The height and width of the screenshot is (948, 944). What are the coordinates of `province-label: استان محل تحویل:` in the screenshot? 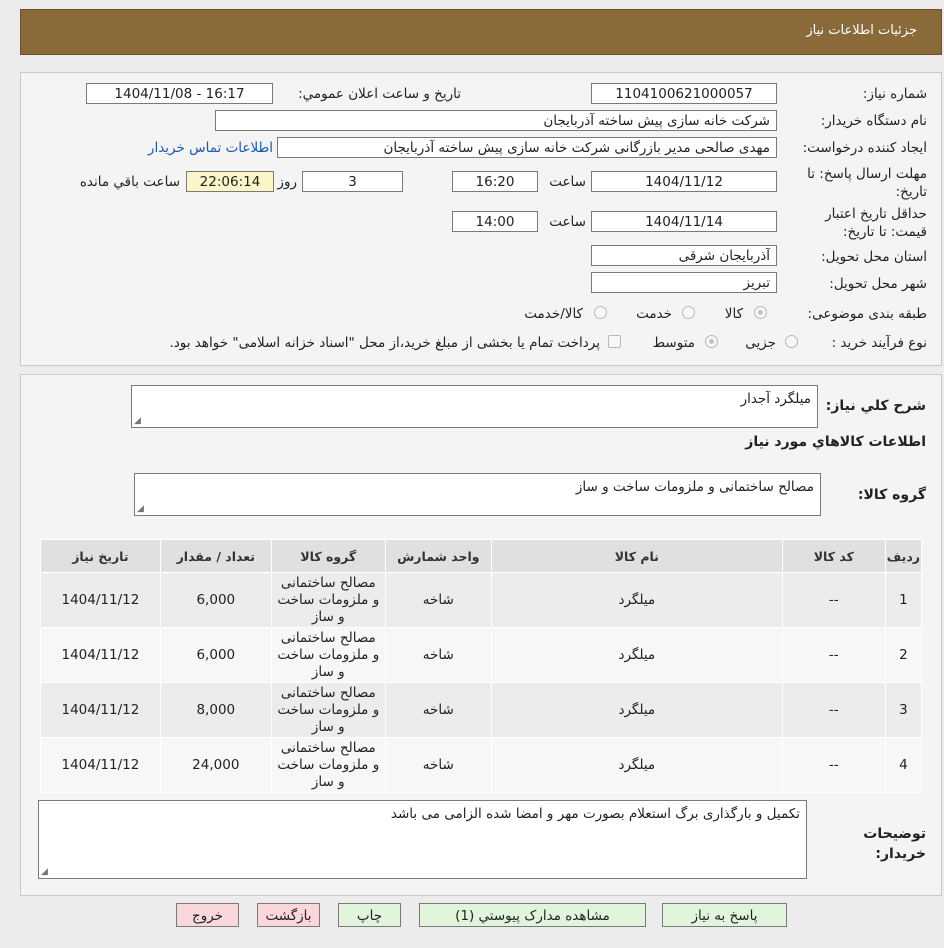 It's located at (874, 257).